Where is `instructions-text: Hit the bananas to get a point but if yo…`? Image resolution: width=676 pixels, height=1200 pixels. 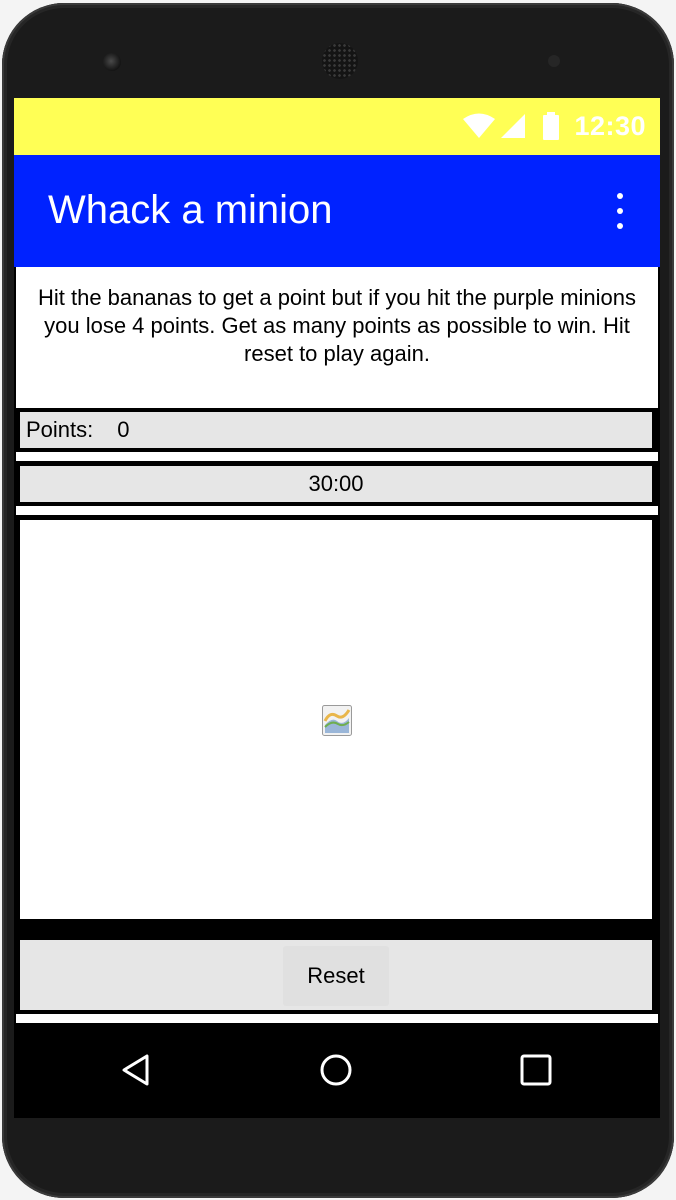 instructions-text: Hit the bananas to get a point but if yo… is located at coordinates (337, 337).